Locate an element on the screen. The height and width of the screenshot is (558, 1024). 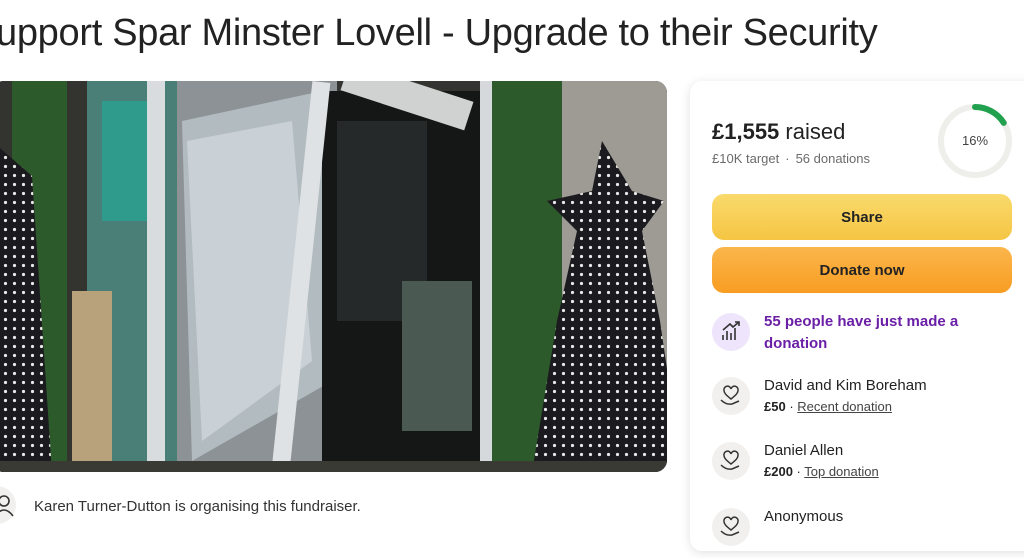
donor-name: David and Kim Boreham is located at coordinates (845, 385).